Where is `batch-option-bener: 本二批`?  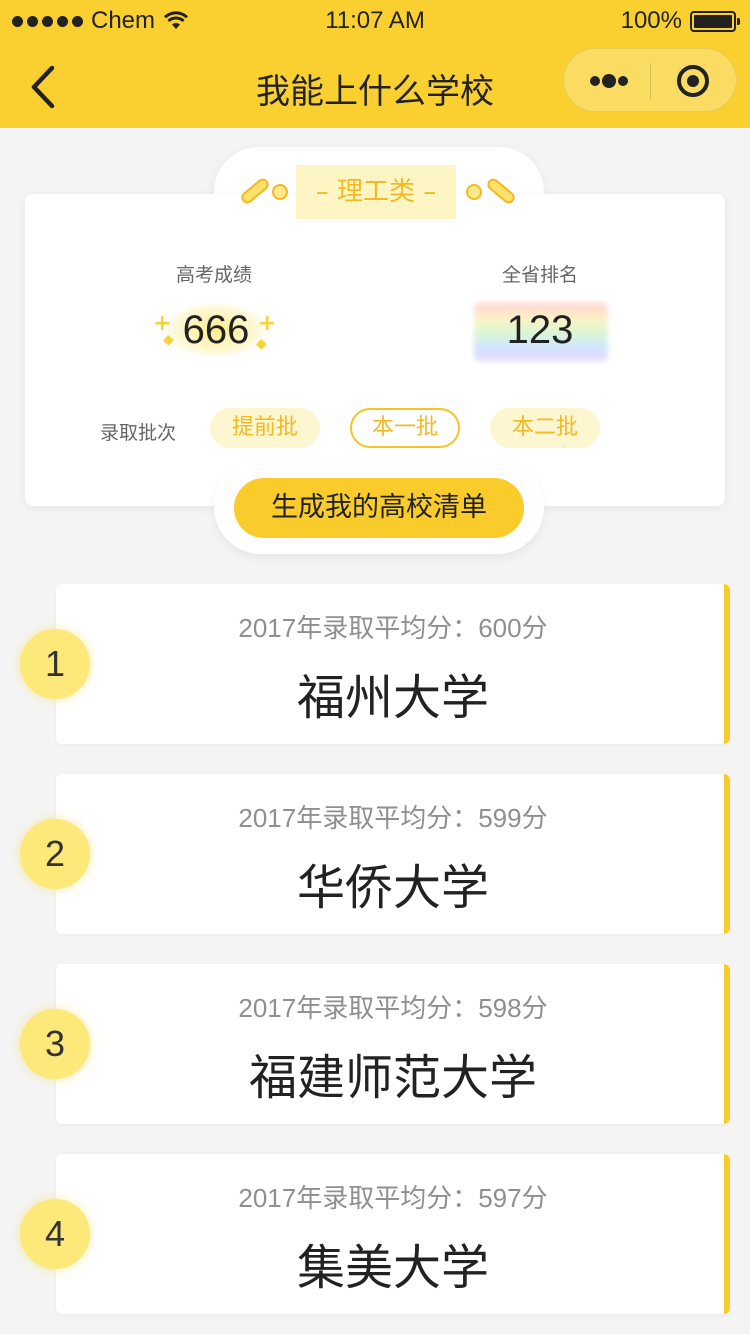 batch-option-bener: 本二批 is located at coordinates (545, 428).